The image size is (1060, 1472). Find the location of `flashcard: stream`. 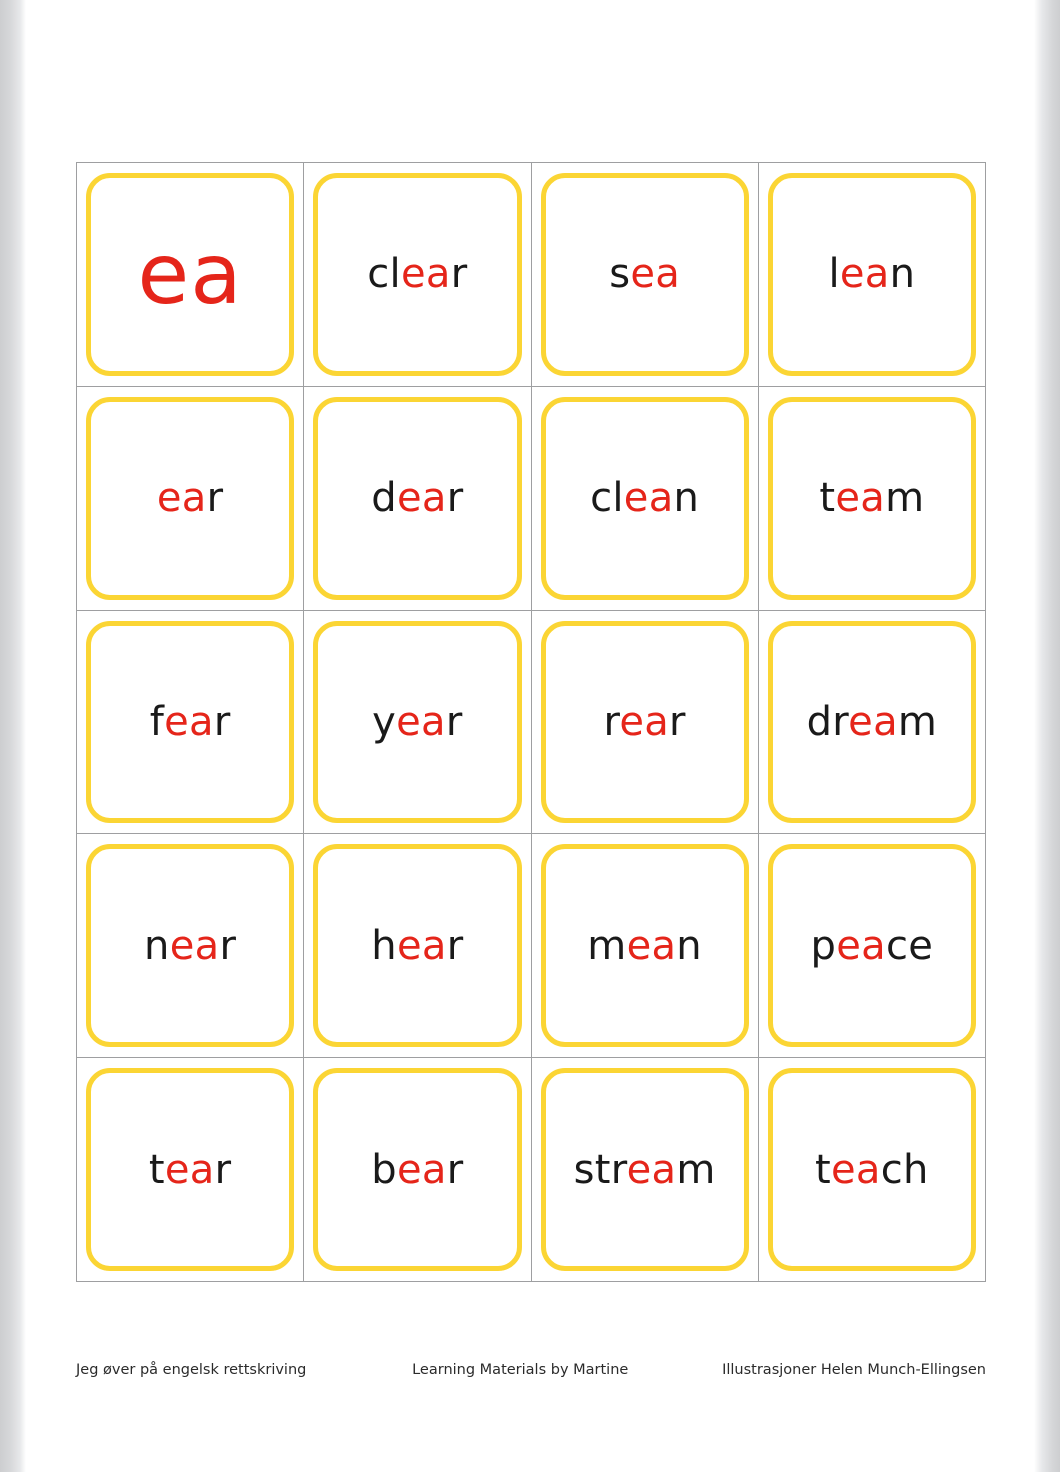

flashcard: stream is located at coordinates (644, 1169).